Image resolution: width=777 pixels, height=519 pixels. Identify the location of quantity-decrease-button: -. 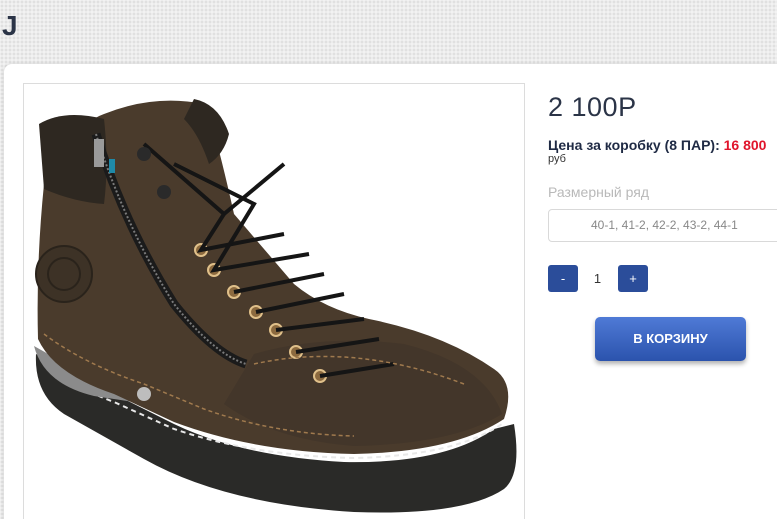
(563, 278).